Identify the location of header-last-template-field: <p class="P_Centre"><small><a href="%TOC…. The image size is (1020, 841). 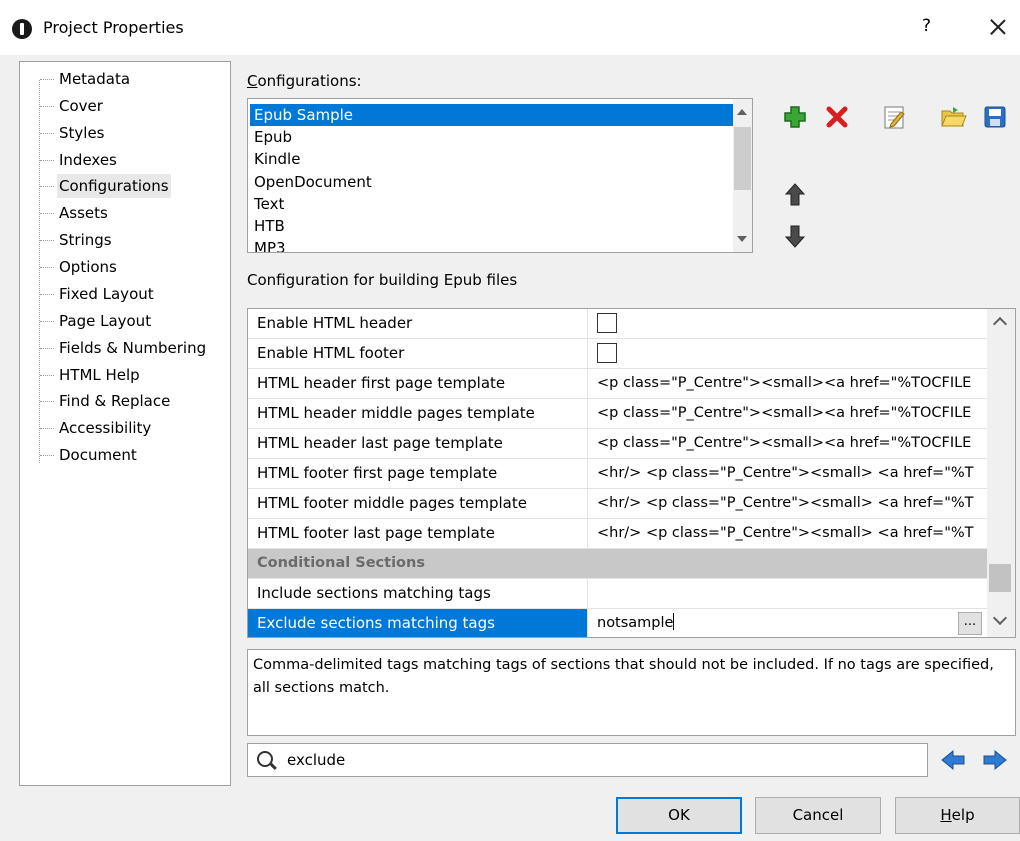
(788, 443).